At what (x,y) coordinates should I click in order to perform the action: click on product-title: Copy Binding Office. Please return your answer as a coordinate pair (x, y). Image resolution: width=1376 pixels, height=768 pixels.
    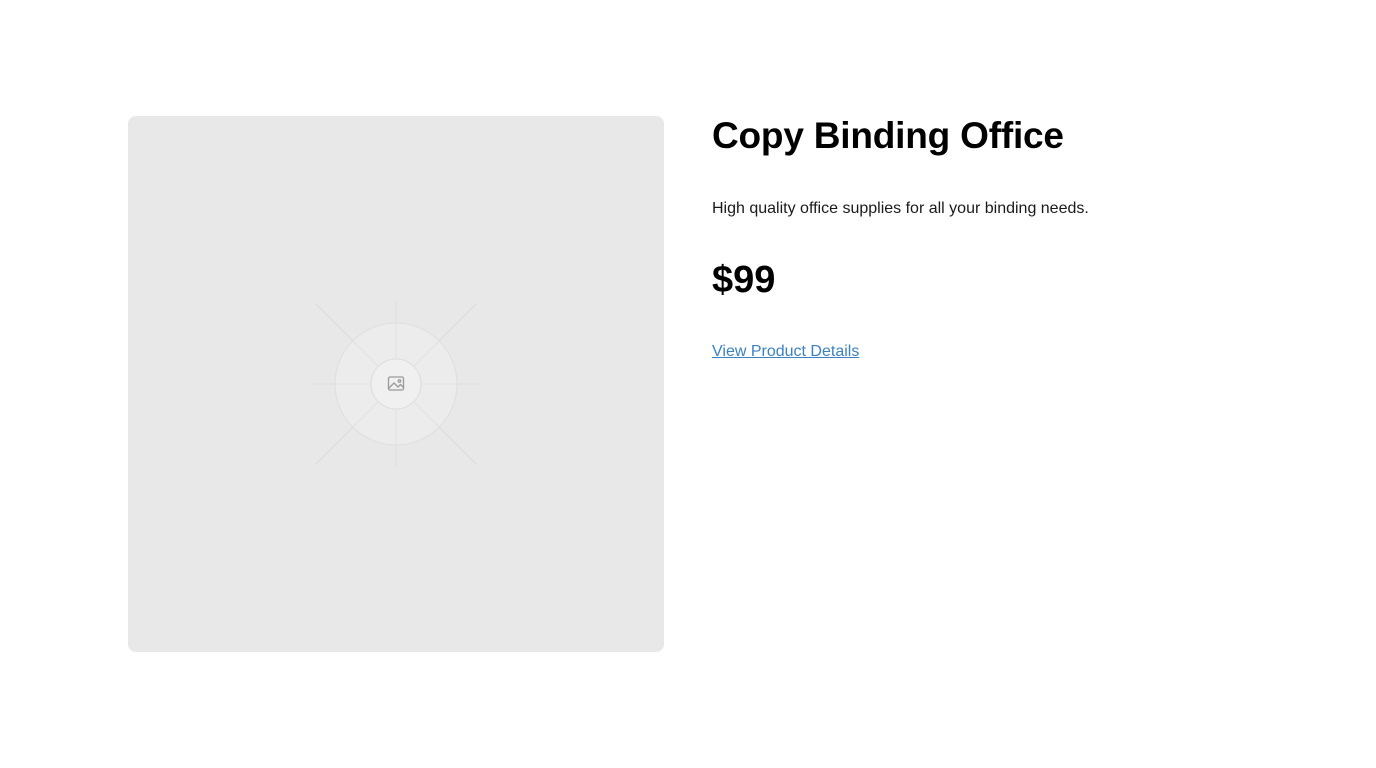
    Looking at the image, I should click on (888, 135).